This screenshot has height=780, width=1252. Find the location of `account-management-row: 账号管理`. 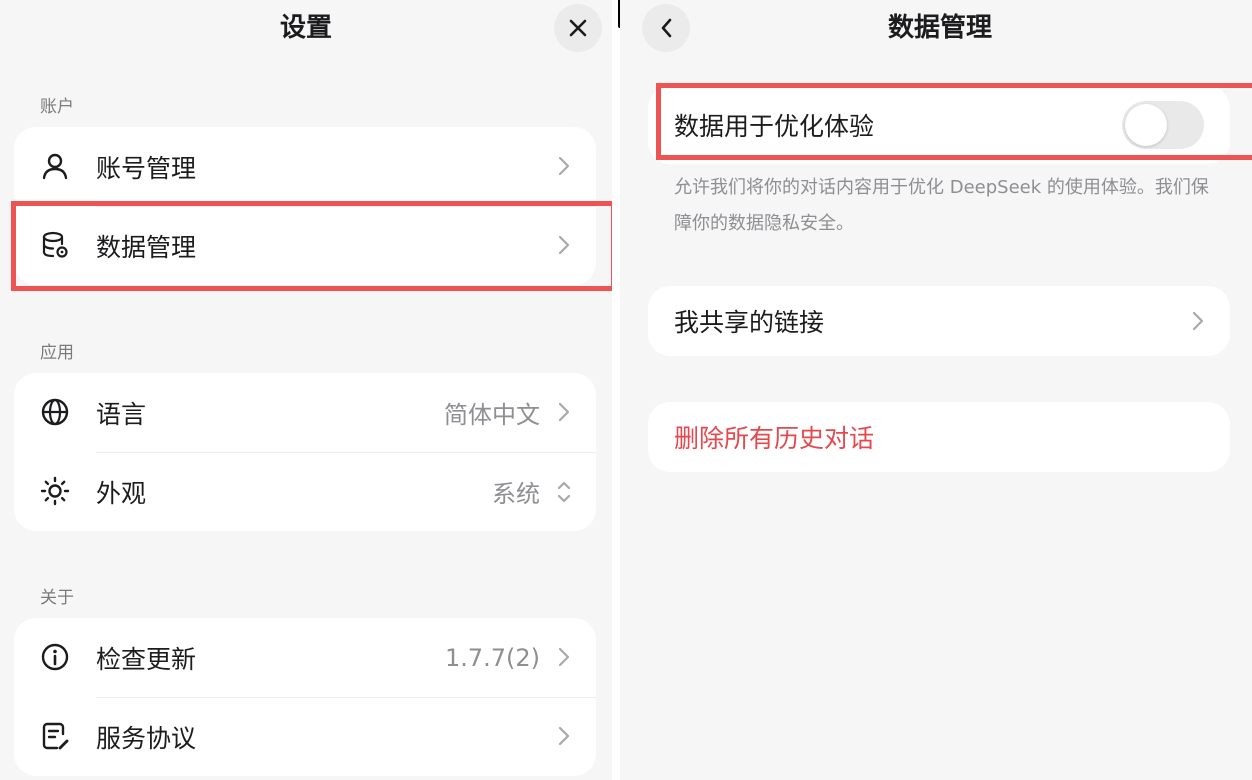

account-management-row: 账号管理 is located at coordinates (305, 166).